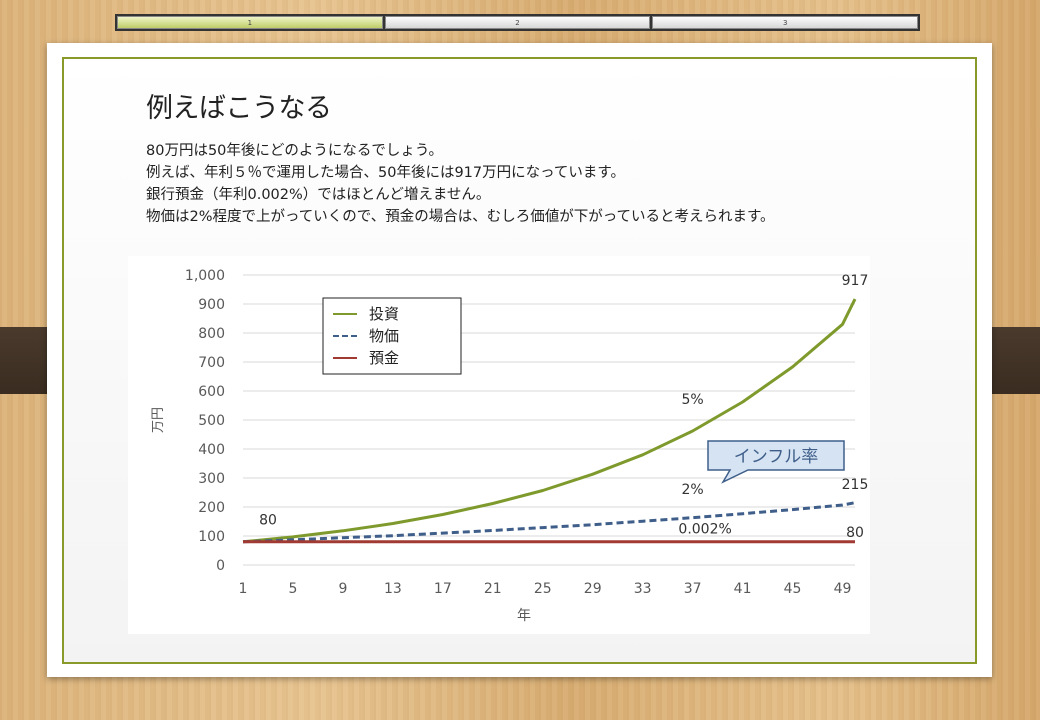  What do you see at coordinates (855, 485) in the screenshot?
I see `data-label-5: 215` at bounding box center [855, 485].